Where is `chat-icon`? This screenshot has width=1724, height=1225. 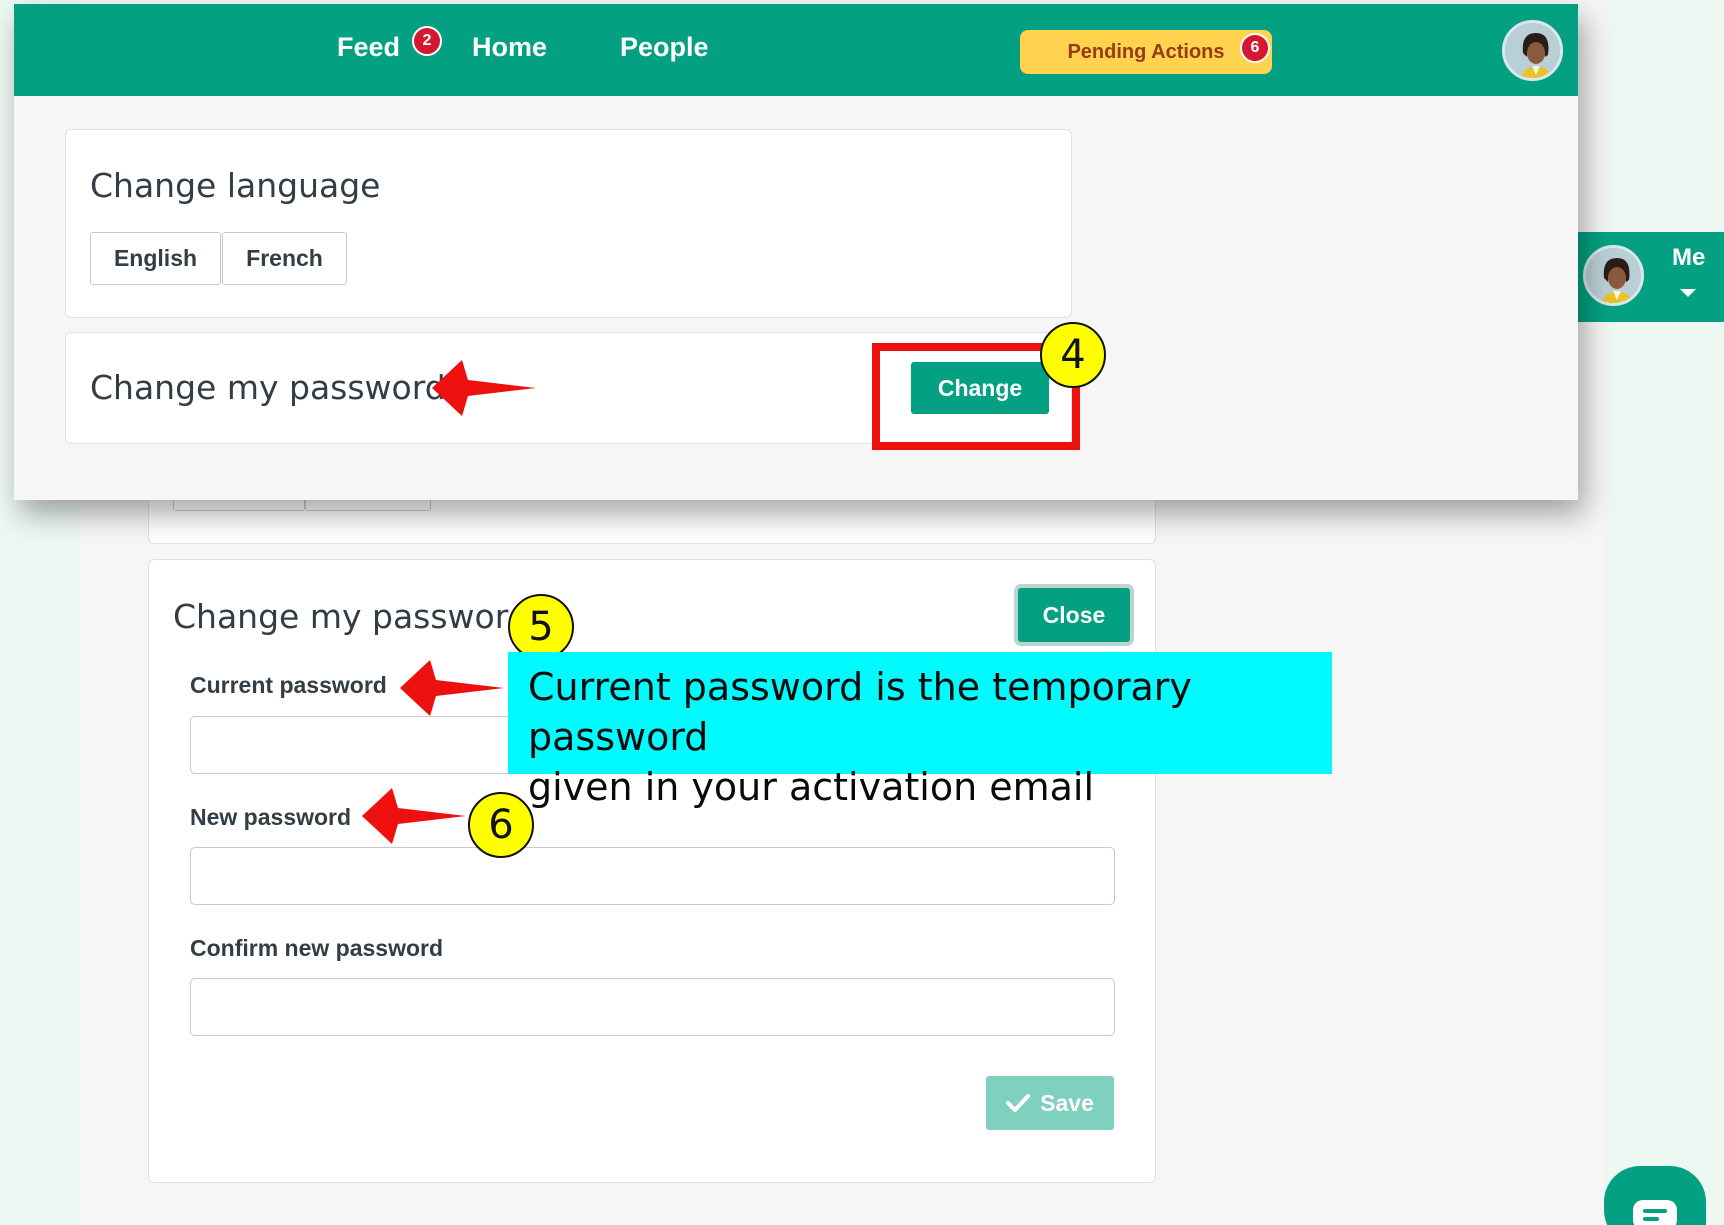
chat-icon is located at coordinates (1655, 1212).